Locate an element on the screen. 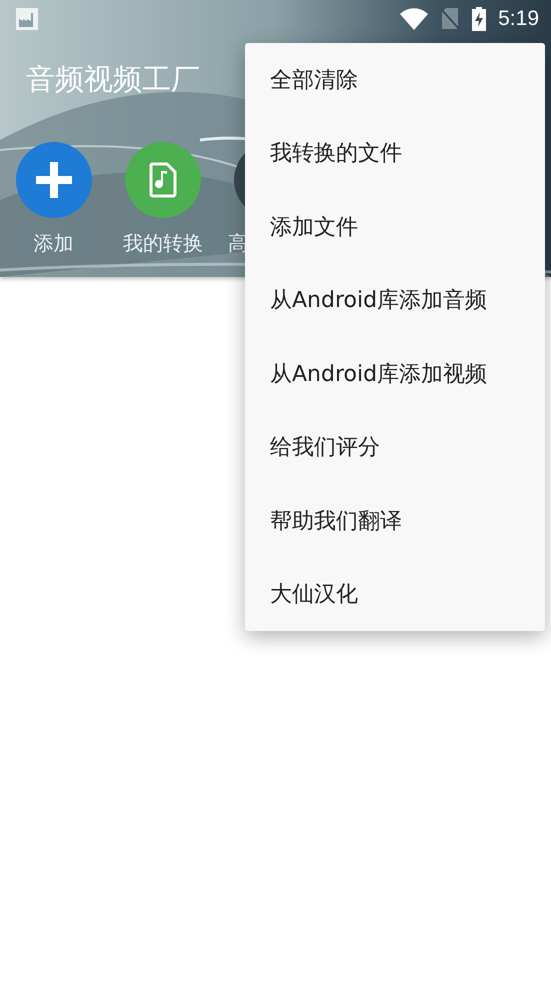  menu-item: 大仙汉化 is located at coordinates (395, 594).